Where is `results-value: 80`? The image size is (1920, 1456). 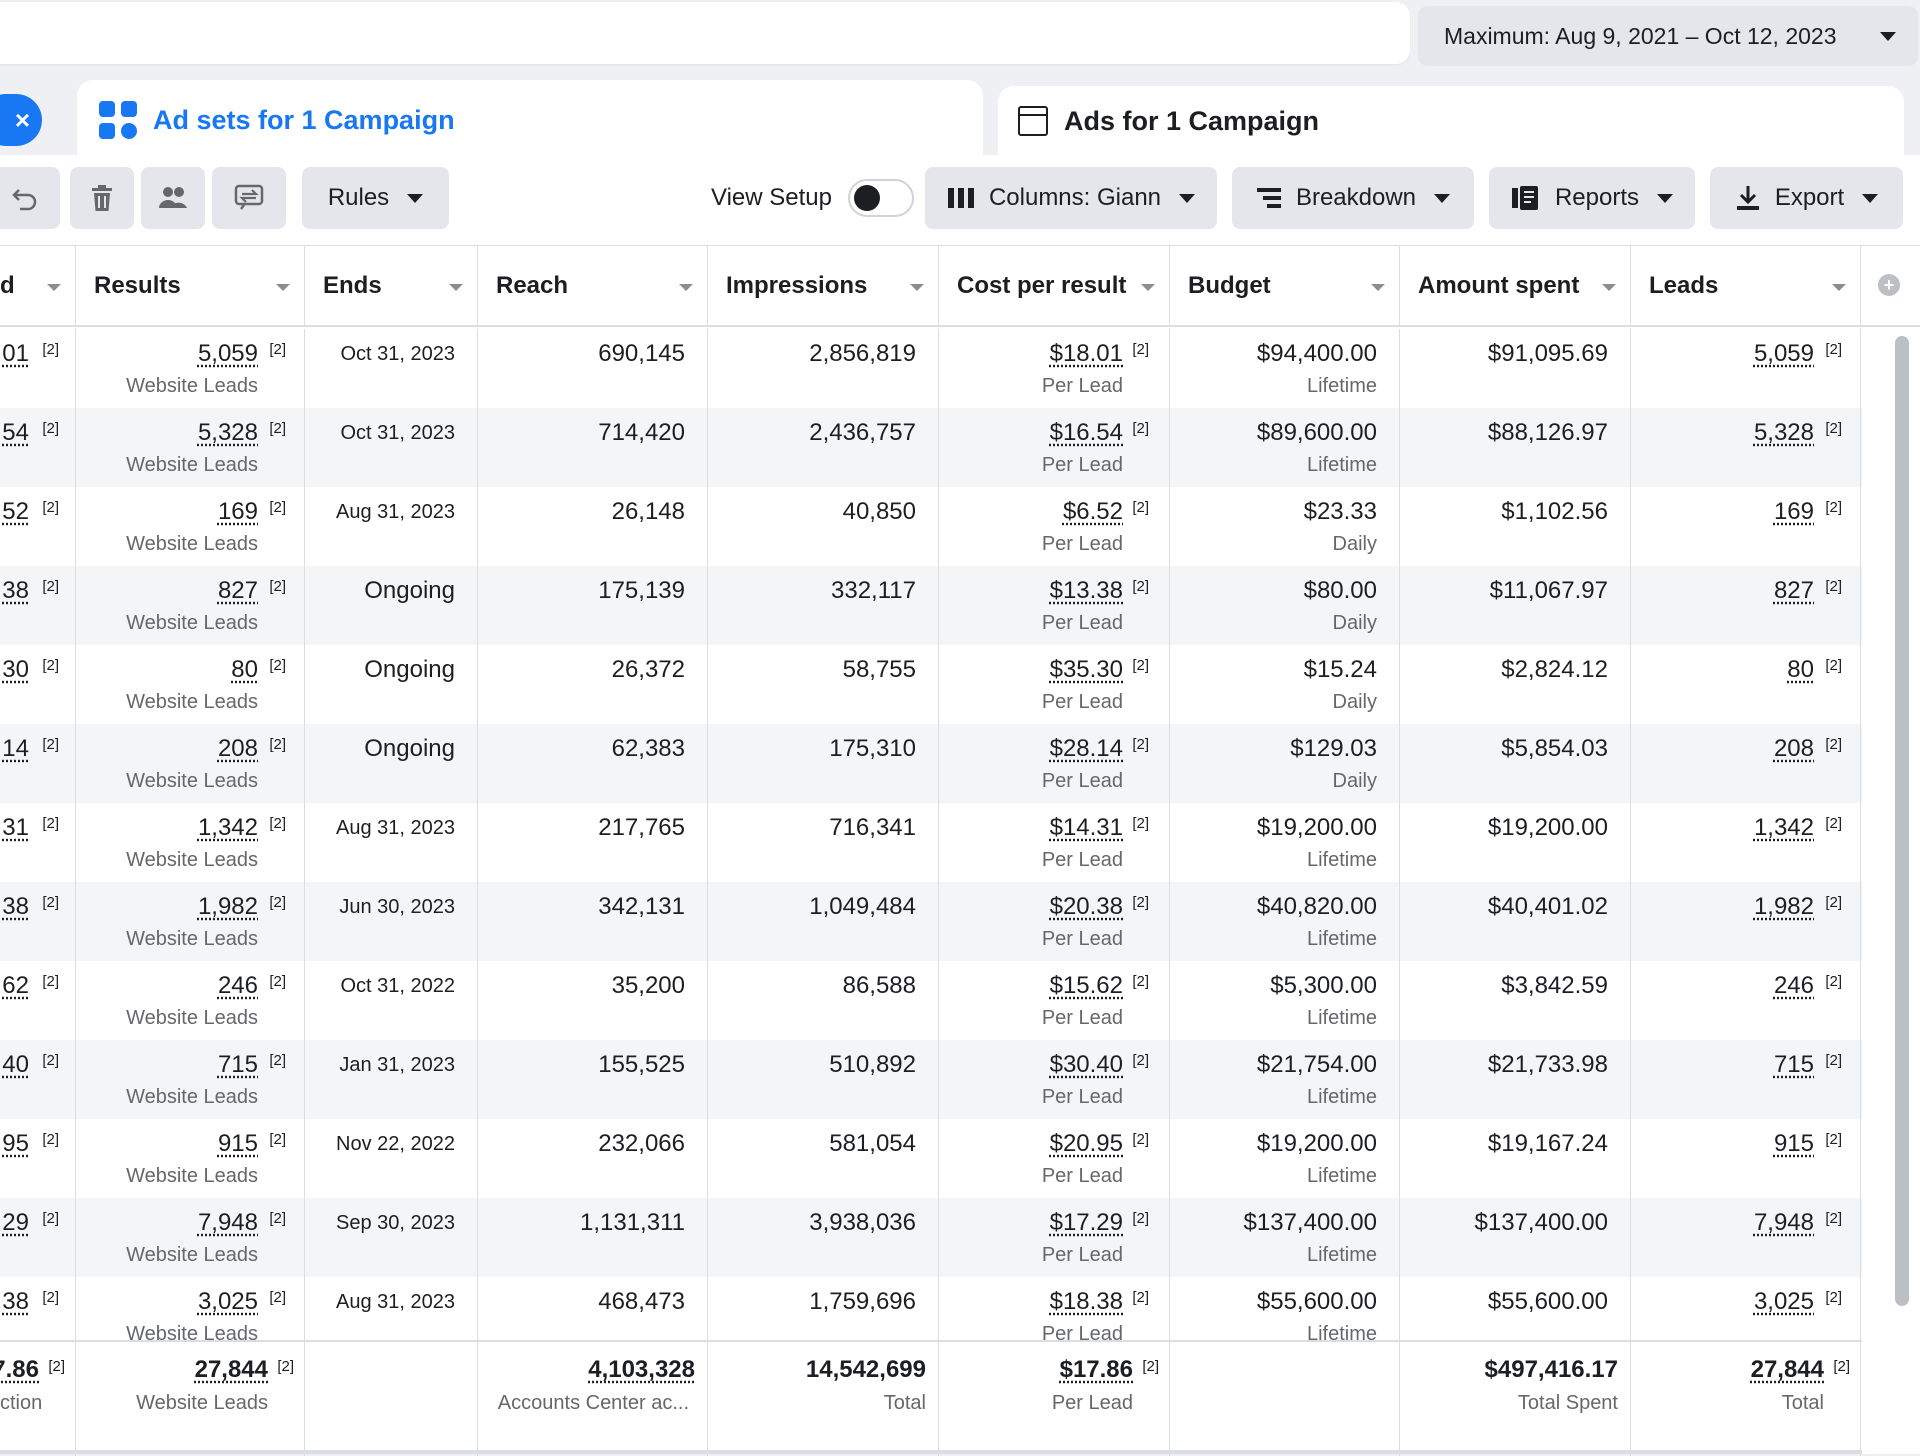 results-value: 80 is located at coordinates (244, 670).